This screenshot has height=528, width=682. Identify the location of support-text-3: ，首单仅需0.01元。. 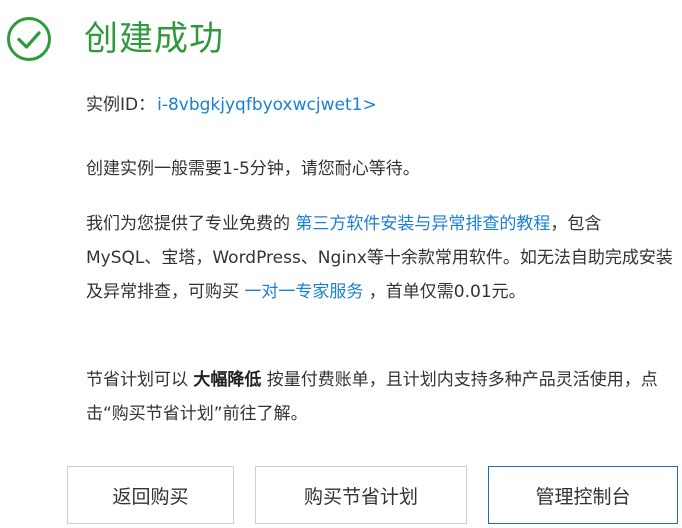
(444, 292).